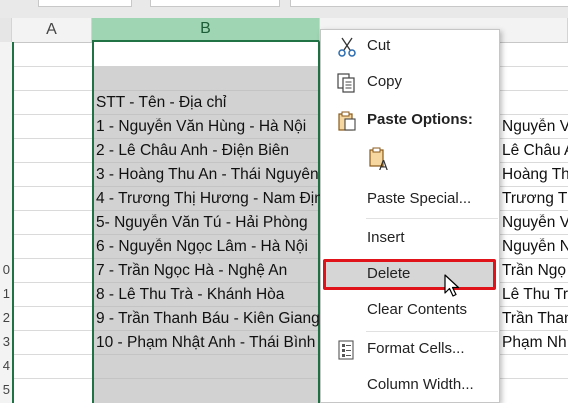  Describe the element at coordinates (208, 295) in the screenshot. I see `cell-b: 8 - Lê Thu Trà - Khánh Hòa` at that location.